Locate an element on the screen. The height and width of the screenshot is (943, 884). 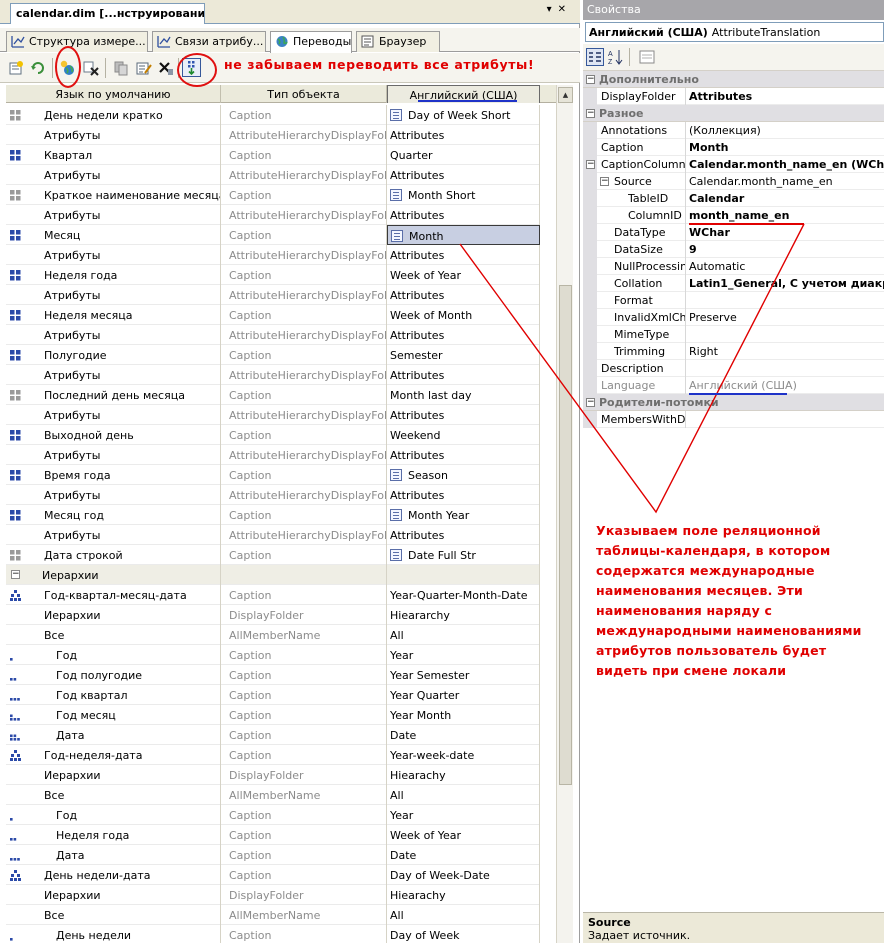
column-header-object-type: Тип объекта is located at coordinates (304, 94).